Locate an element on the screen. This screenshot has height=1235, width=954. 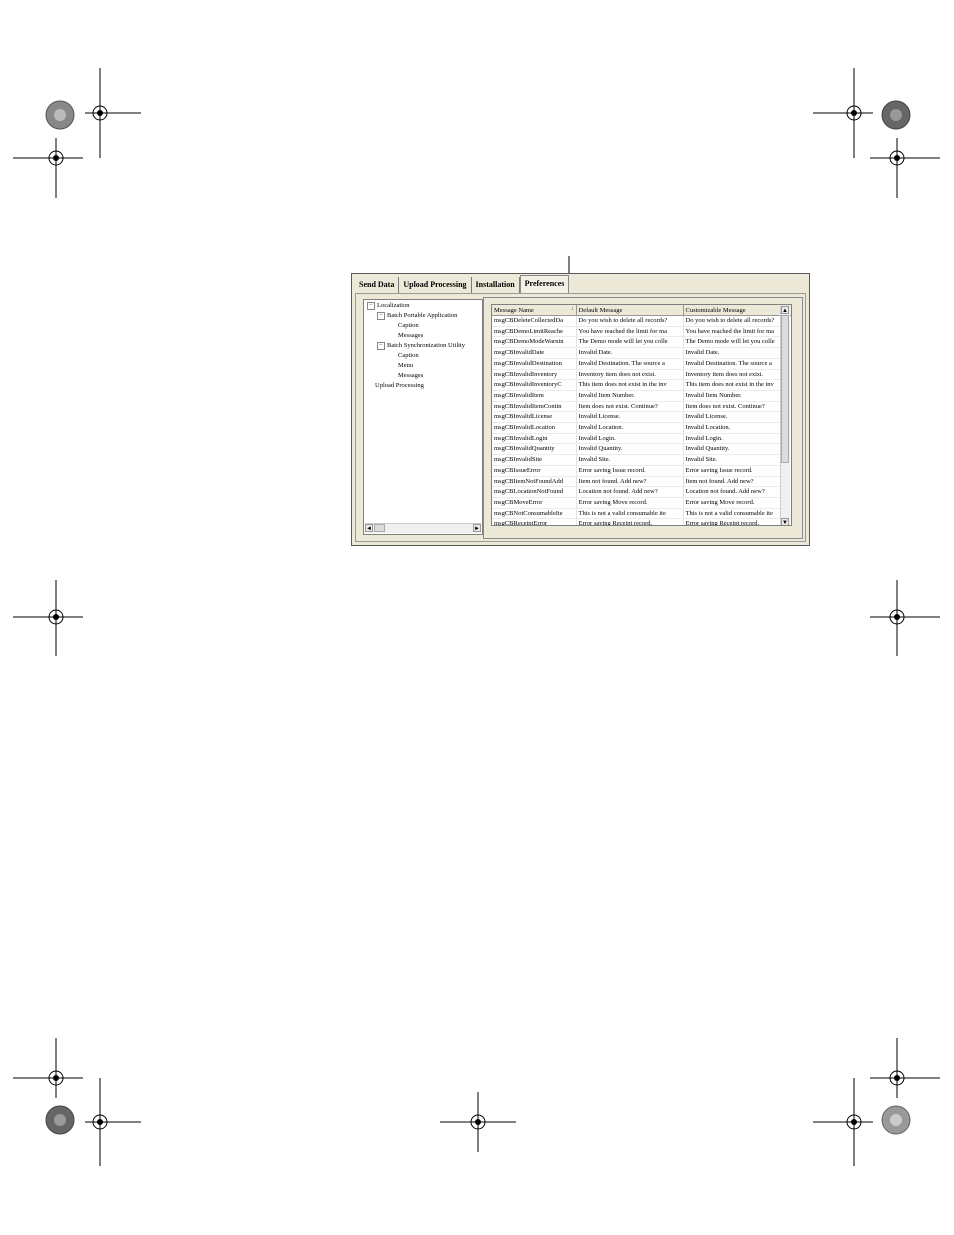
cell-default-message: Invalid Item Number. is located at coordinates (630, 396).